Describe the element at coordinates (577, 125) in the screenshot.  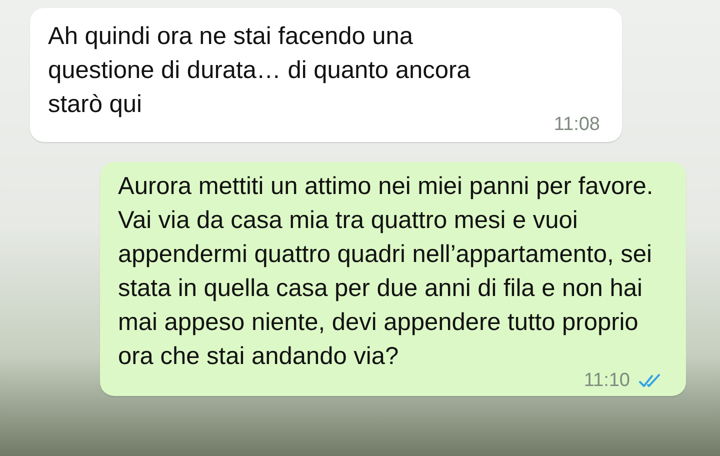
I see `message-time: 11:08` at that location.